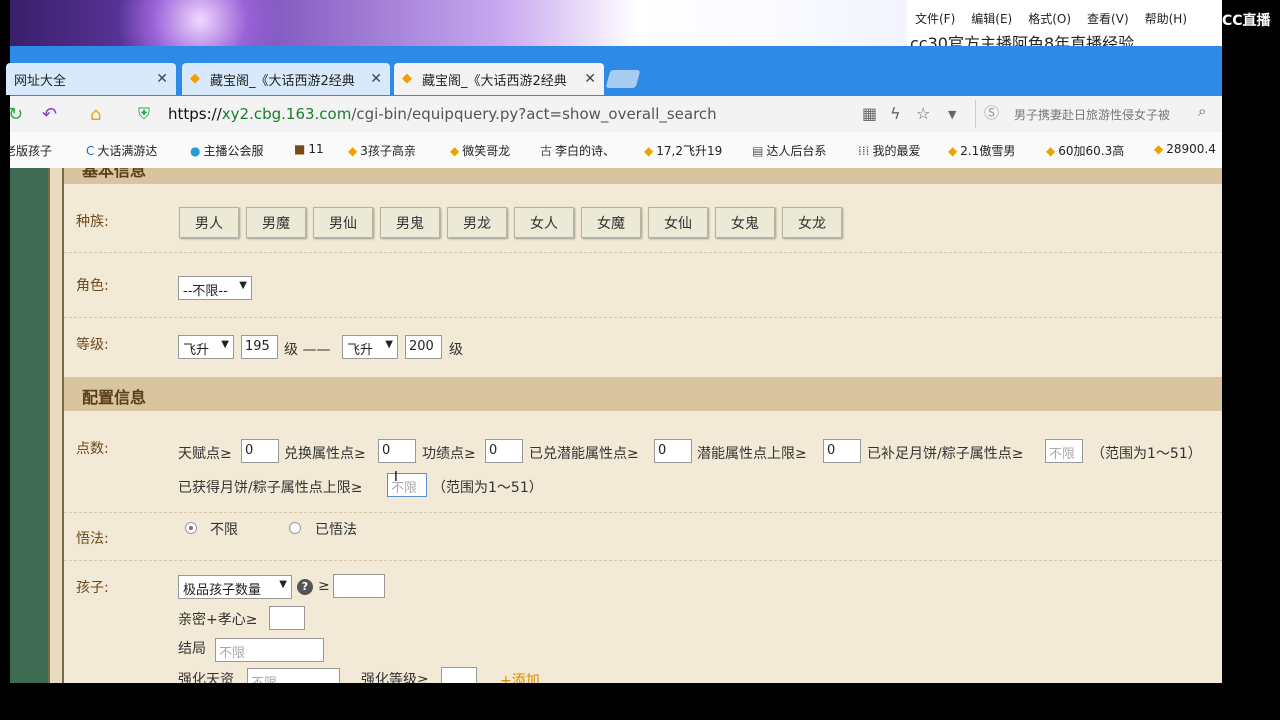  What do you see at coordinates (91, 79) in the screenshot?
I see `tab-url-directory: 网址大全 ✕` at bounding box center [91, 79].